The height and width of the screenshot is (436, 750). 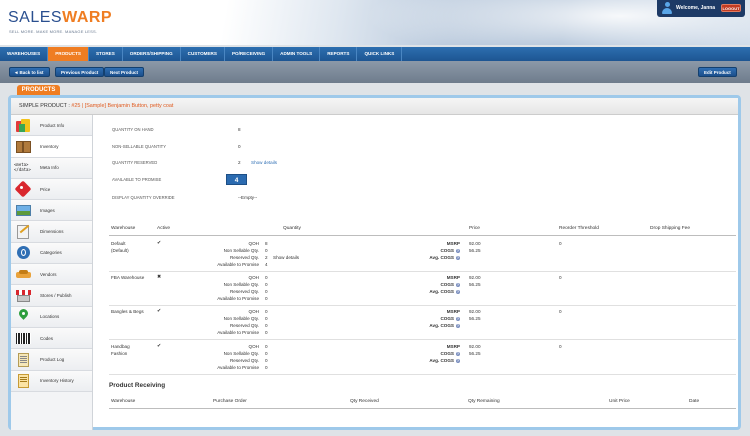 What do you see at coordinates (127, 311) in the screenshot?
I see `warehouse-link: Bangles & Begs` at bounding box center [127, 311].